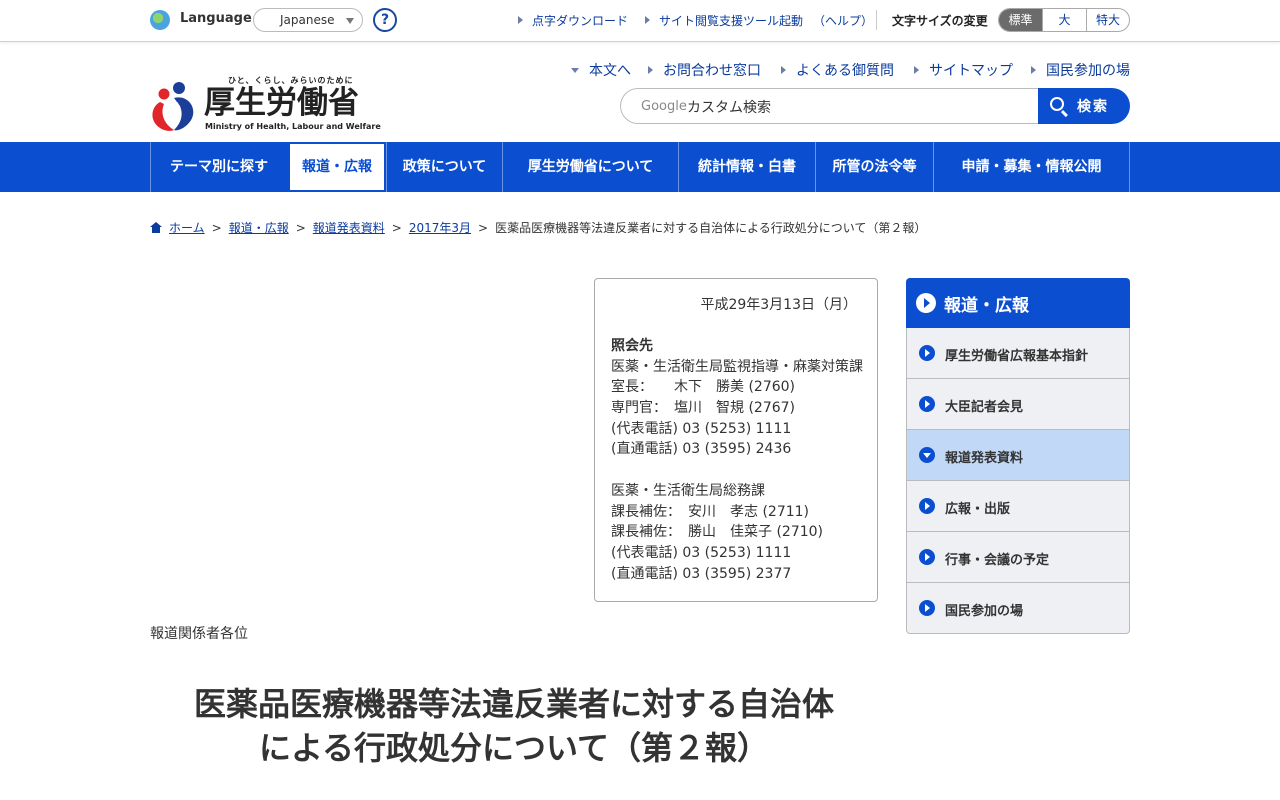 This screenshot has height=800, width=1280. I want to click on nav-divider, so click(1129, 167).